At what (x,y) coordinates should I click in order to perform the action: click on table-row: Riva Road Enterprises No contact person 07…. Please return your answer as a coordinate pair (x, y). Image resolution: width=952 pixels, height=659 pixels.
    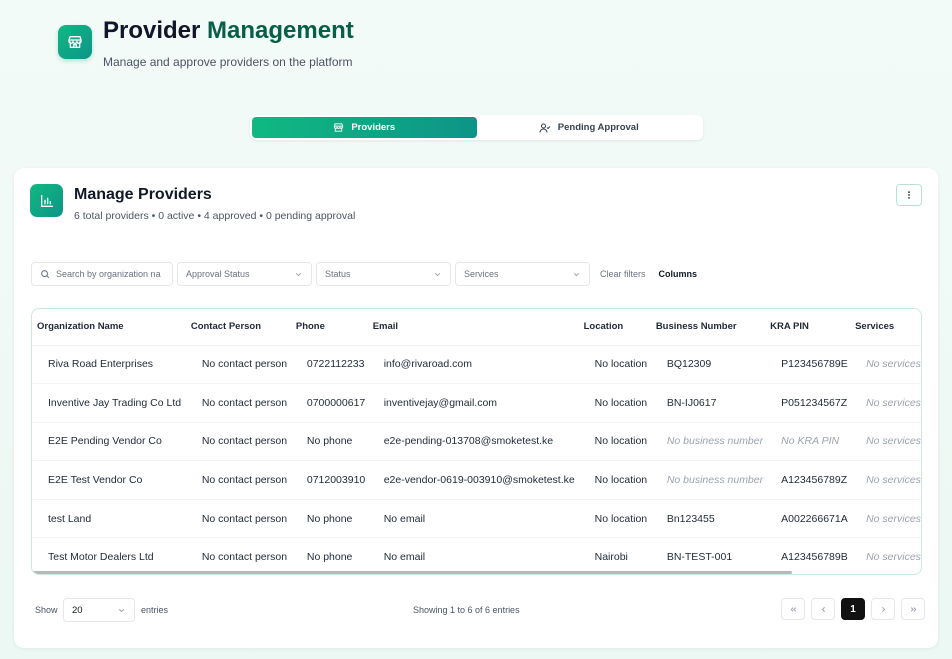
    Looking at the image, I should click on (476, 365).